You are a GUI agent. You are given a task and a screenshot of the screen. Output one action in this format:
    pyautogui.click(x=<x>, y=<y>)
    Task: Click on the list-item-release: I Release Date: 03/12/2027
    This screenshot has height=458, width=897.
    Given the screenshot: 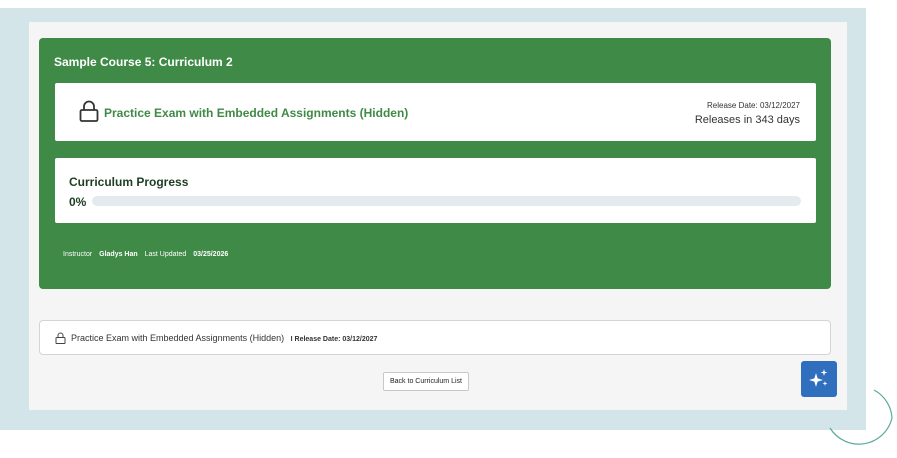 What is the action you would take?
    pyautogui.click(x=334, y=339)
    